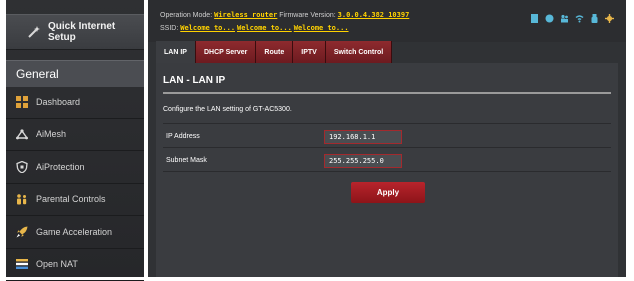 The image size is (634, 281). I want to click on tab-iptv: IPTV, so click(309, 52).